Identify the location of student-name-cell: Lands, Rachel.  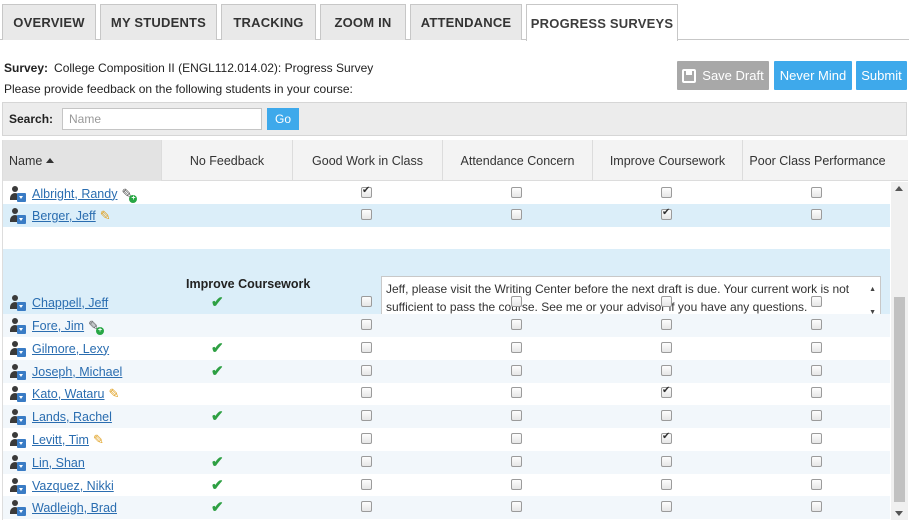
(60, 416).